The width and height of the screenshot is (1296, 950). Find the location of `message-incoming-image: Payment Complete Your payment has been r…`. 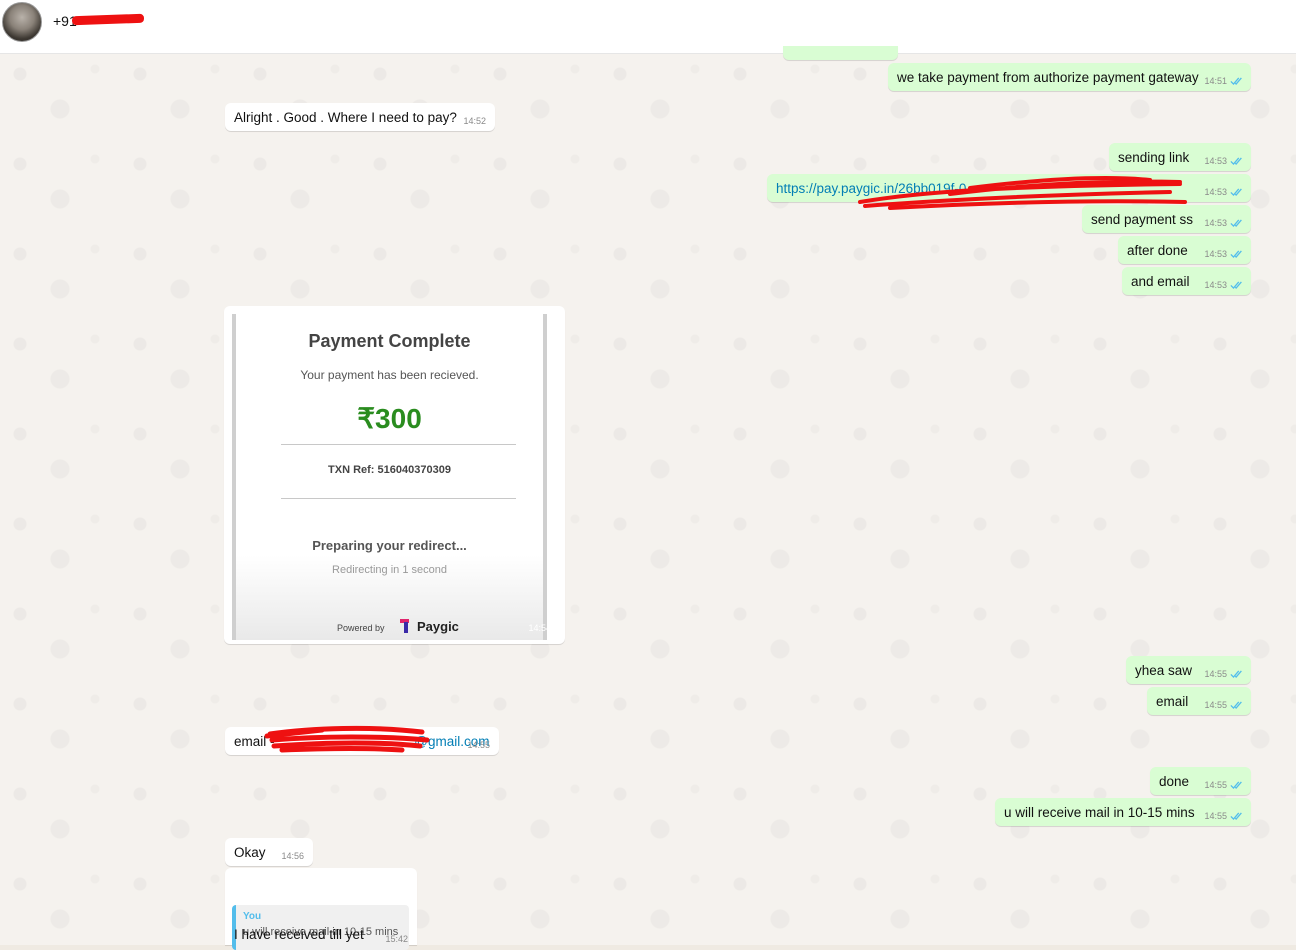

message-incoming-image: Payment Complete Your payment has been r… is located at coordinates (394, 475).